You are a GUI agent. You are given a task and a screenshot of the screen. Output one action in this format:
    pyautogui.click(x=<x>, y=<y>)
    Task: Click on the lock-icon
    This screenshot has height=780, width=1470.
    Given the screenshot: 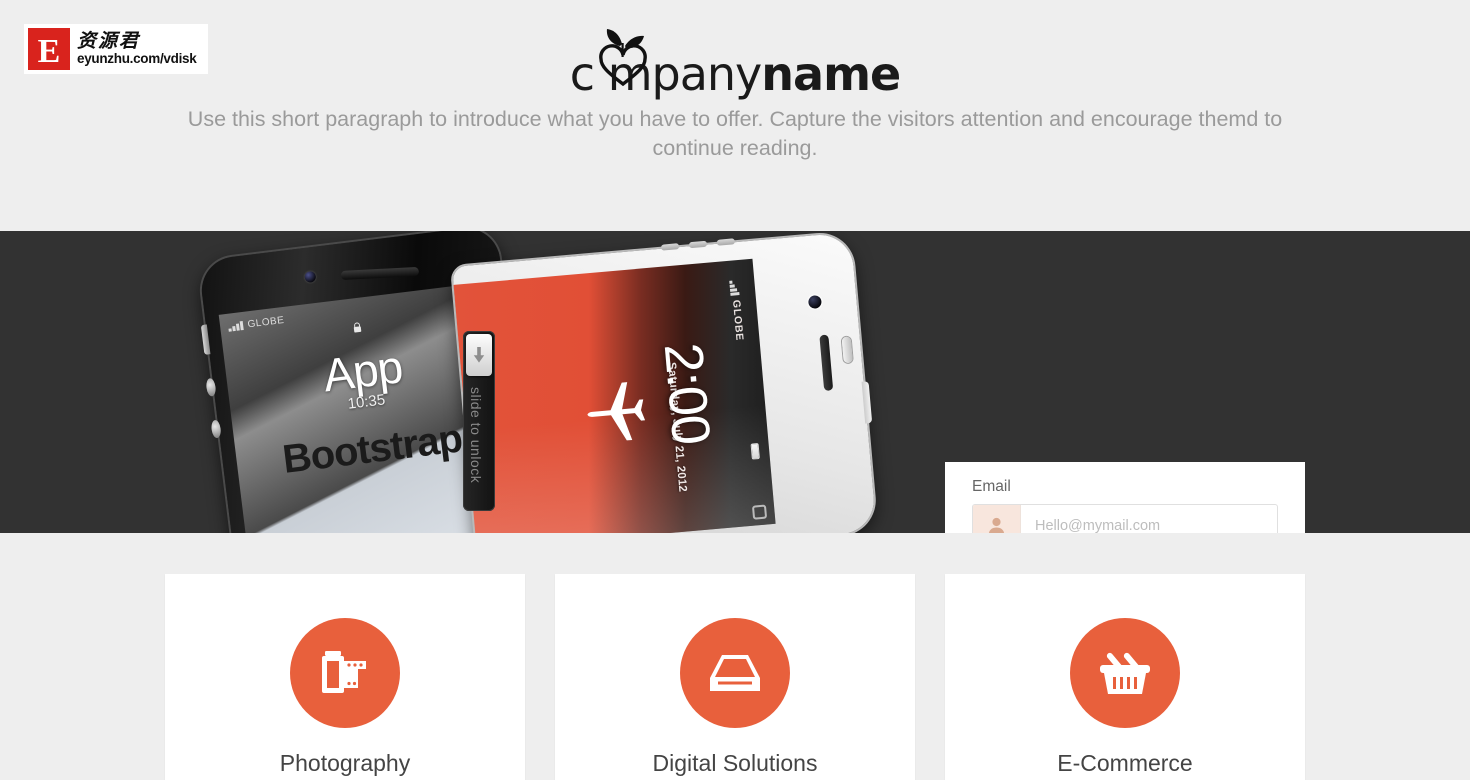 What is the action you would take?
    pyautogui.click(x=357, y=327)
    